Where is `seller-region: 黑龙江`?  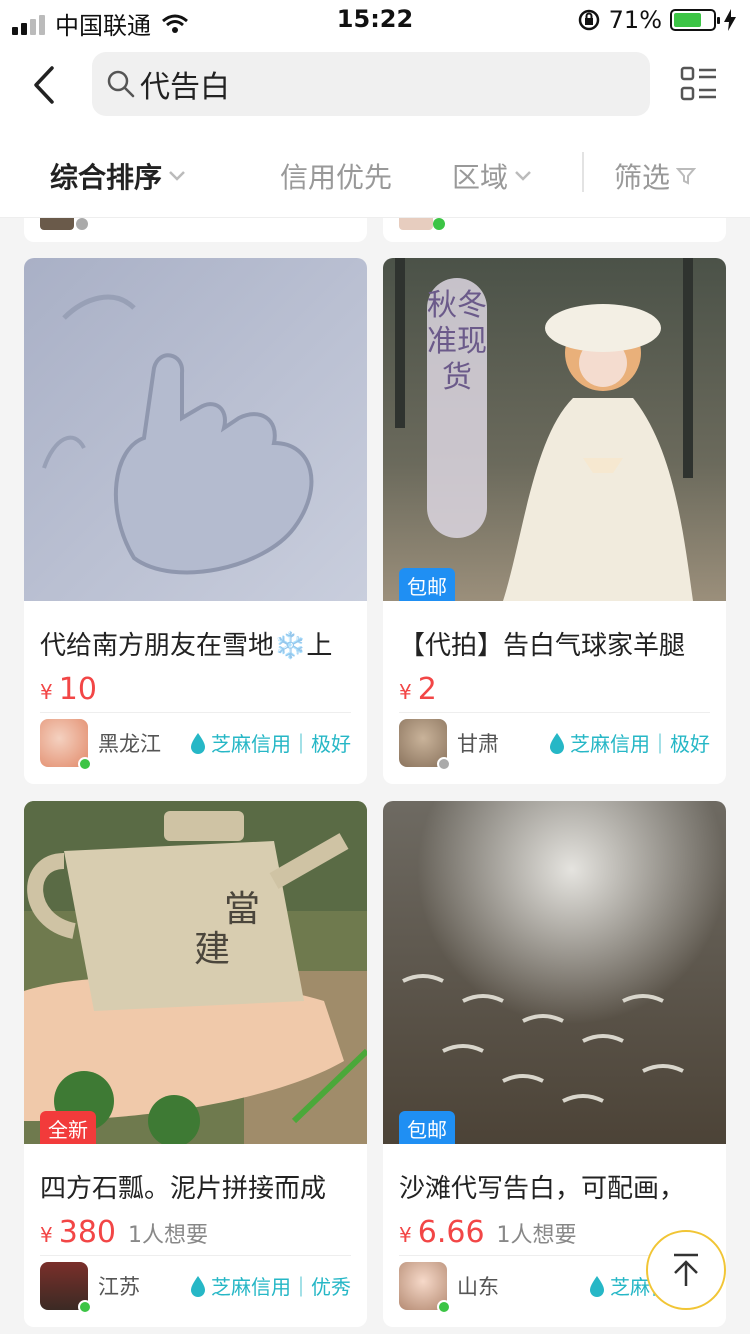 seller-region: 黑龙江 is located at coordinates (129, 743).